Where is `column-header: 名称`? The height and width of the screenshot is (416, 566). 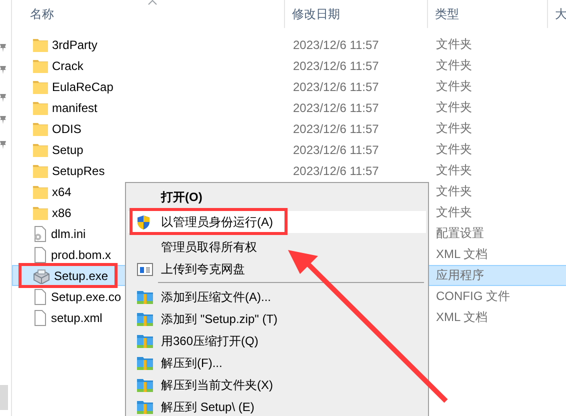
column-header: 名称 is located at coordinates (148, 14).